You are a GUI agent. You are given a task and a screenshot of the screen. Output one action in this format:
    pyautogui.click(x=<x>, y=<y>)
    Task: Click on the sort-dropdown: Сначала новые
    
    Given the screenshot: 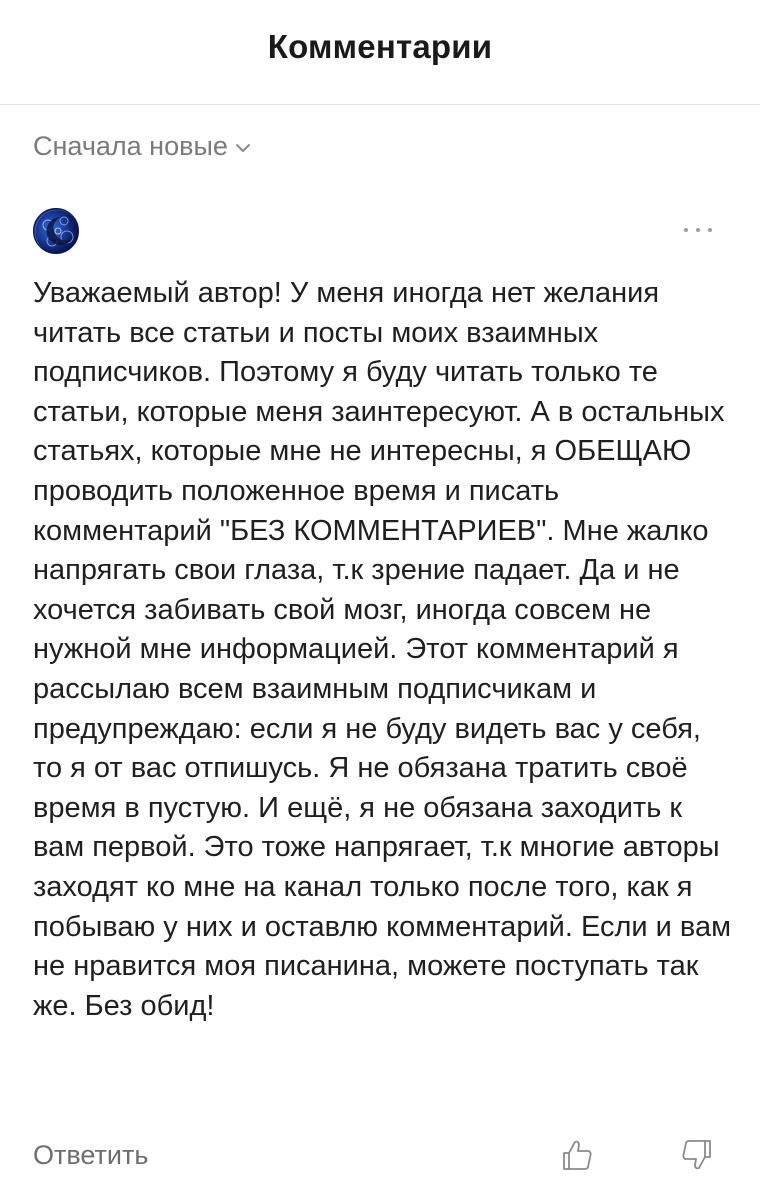 What is the action you would take?
    pyautogui.click(x=143, y=146)
    